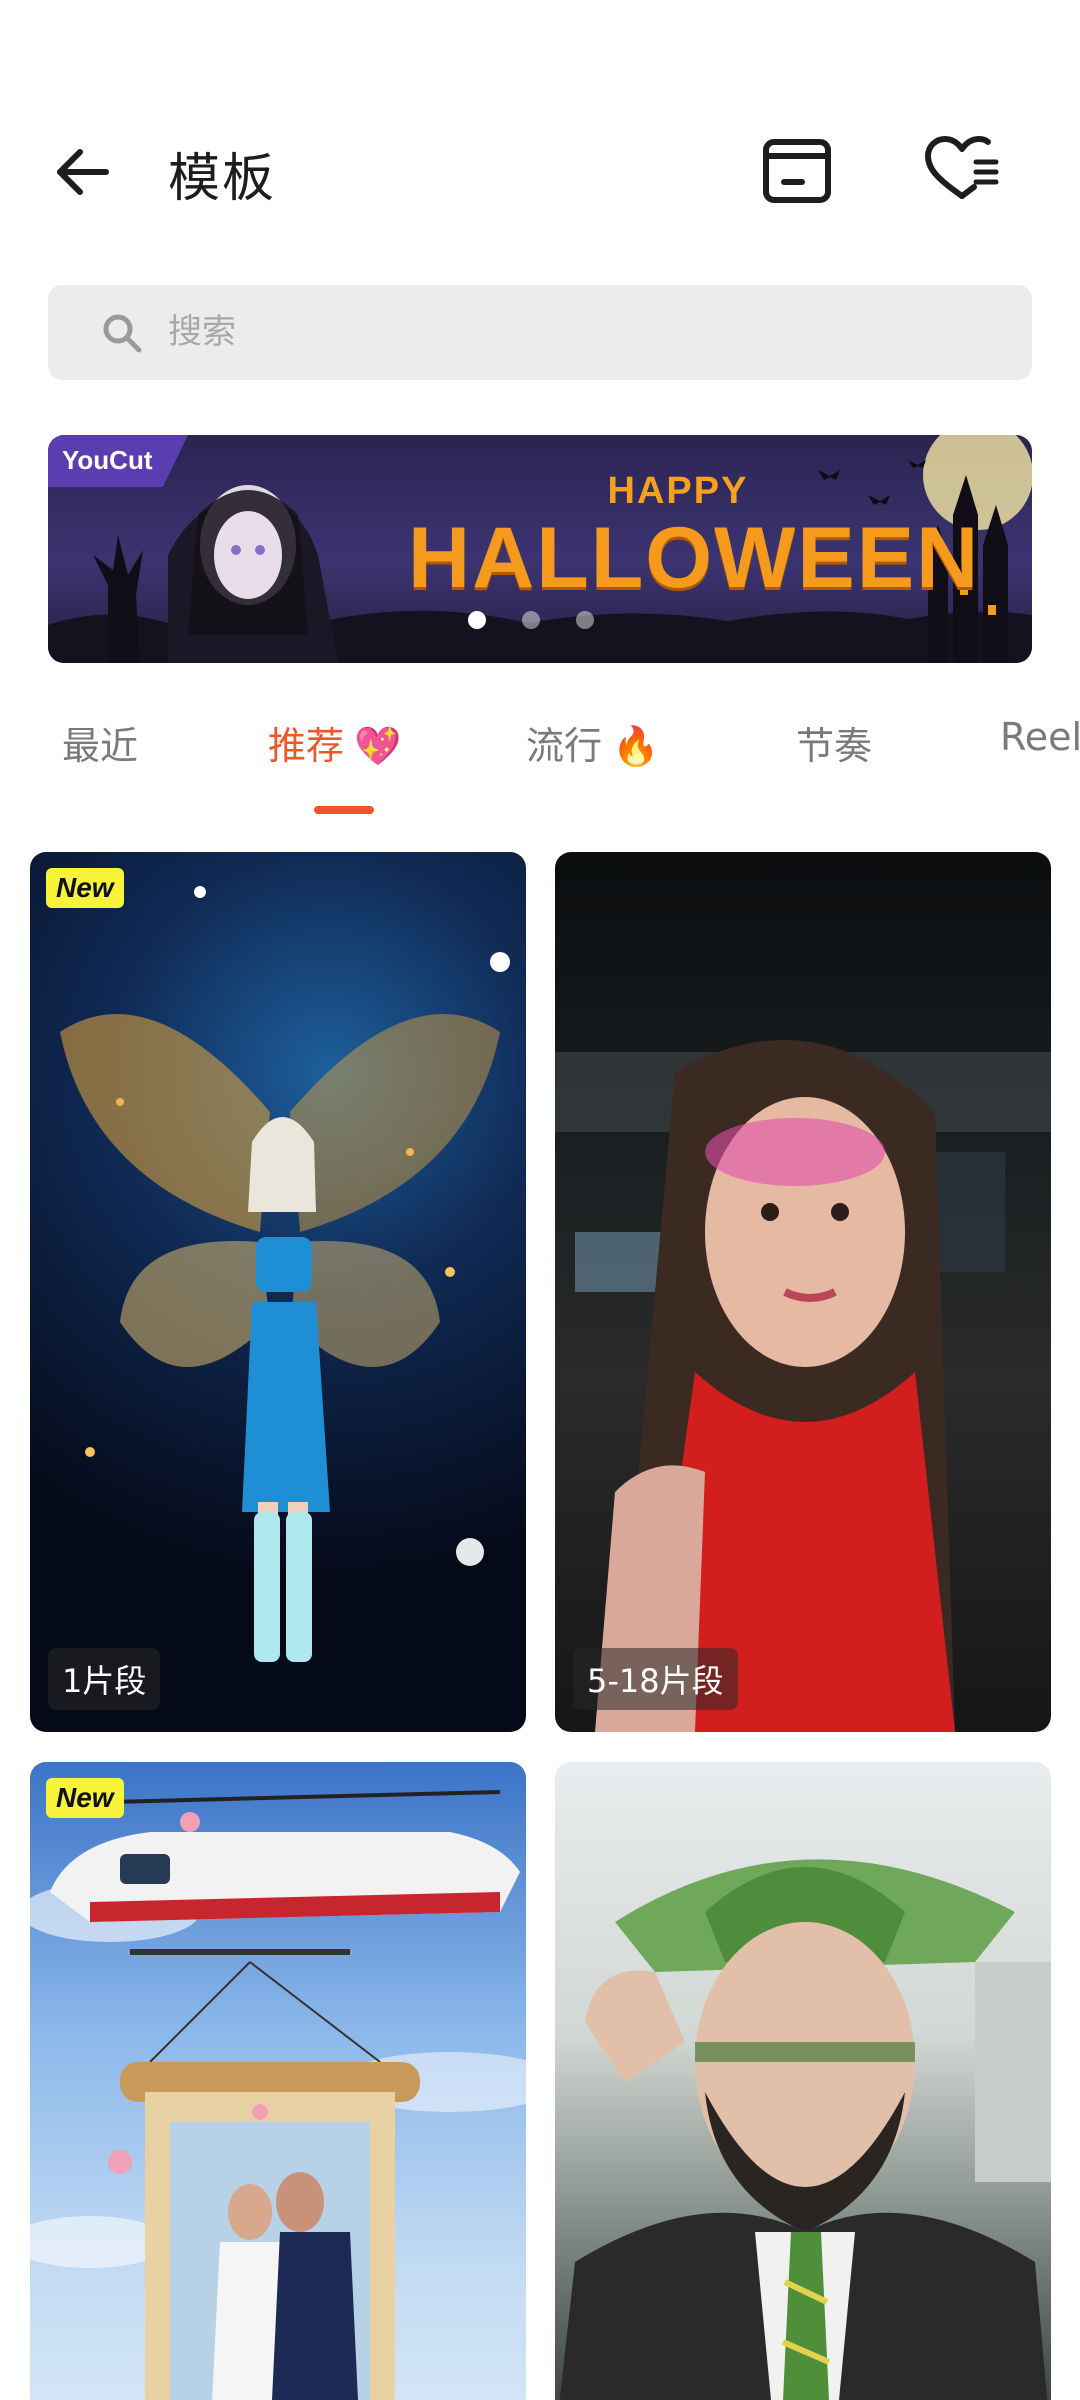 Image resolution: width=1080 pixels, height=2400 pixels. I want to click on fire-icon: 🔥, so click(636, 746).